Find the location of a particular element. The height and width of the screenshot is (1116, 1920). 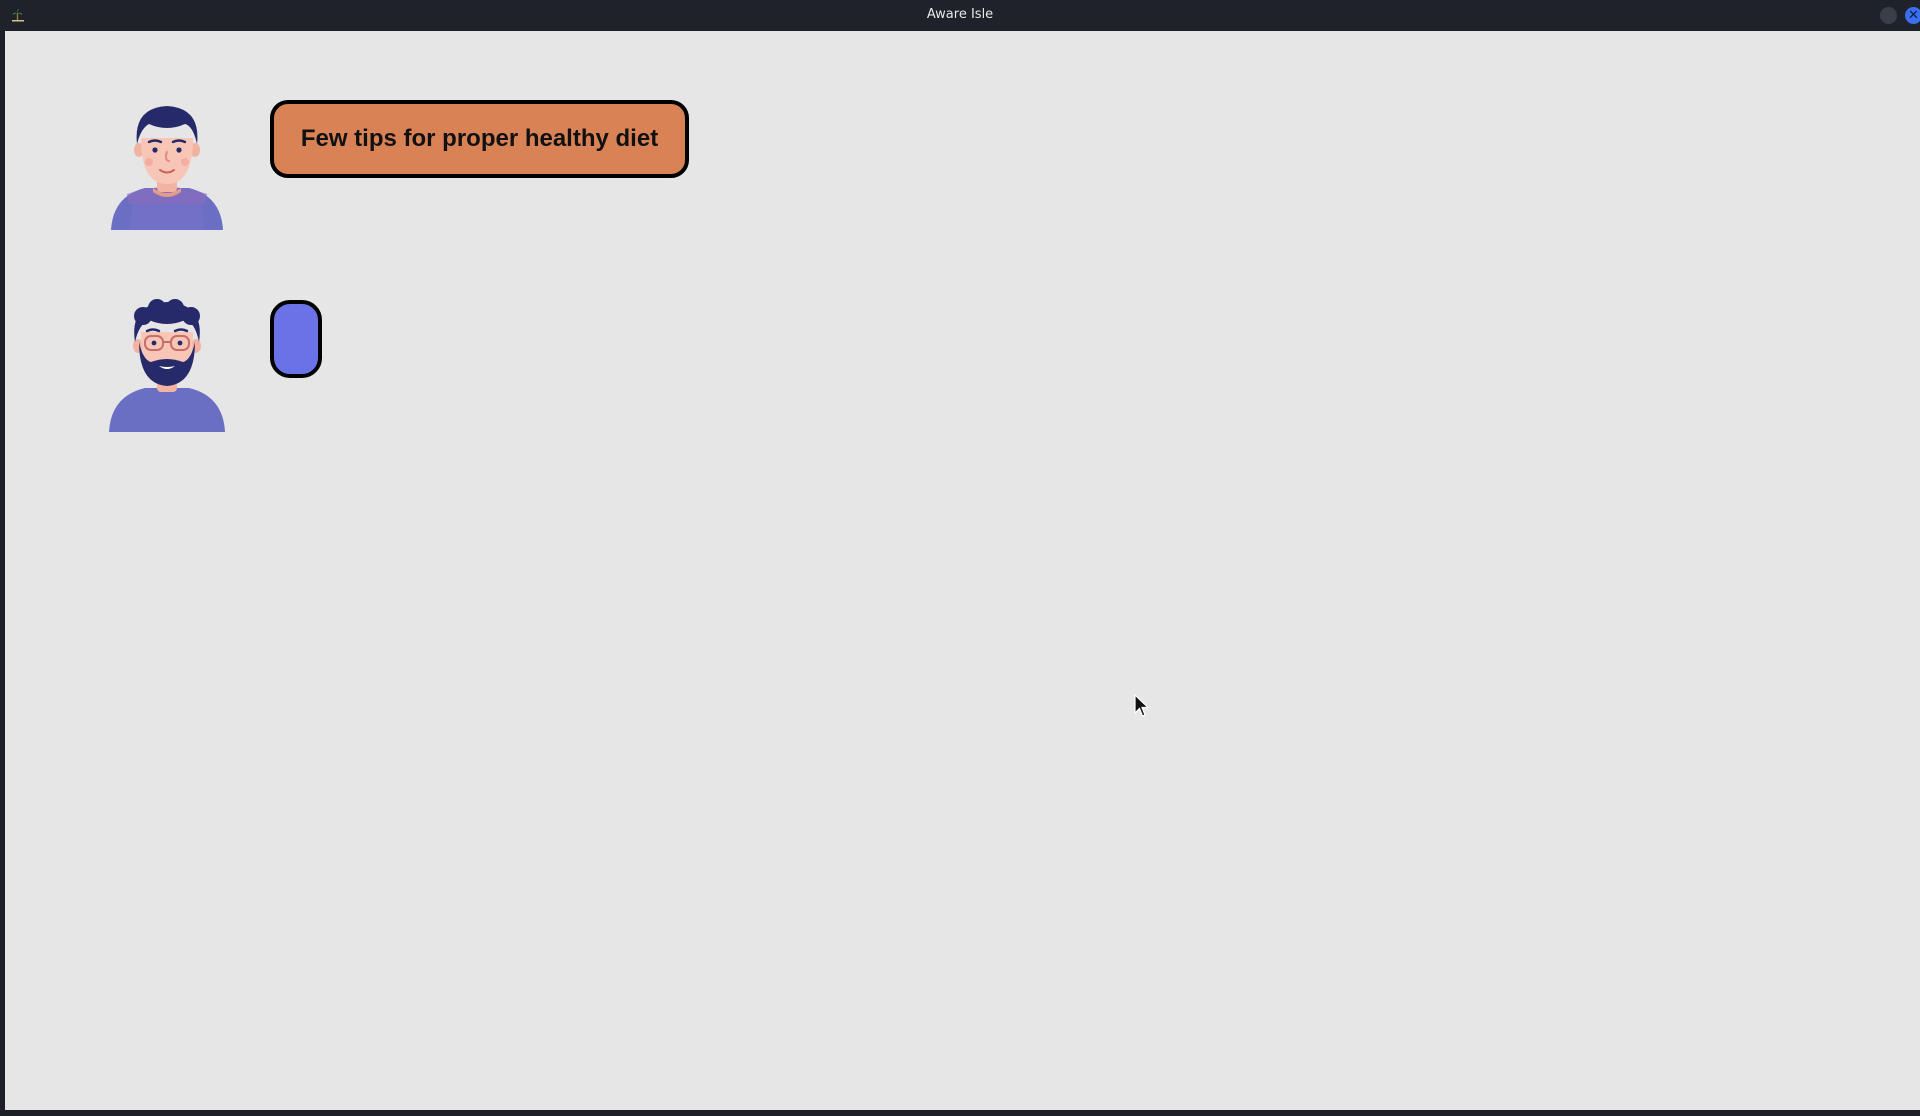

mouse-cursor-icon is located at coordinates (1142, 705).